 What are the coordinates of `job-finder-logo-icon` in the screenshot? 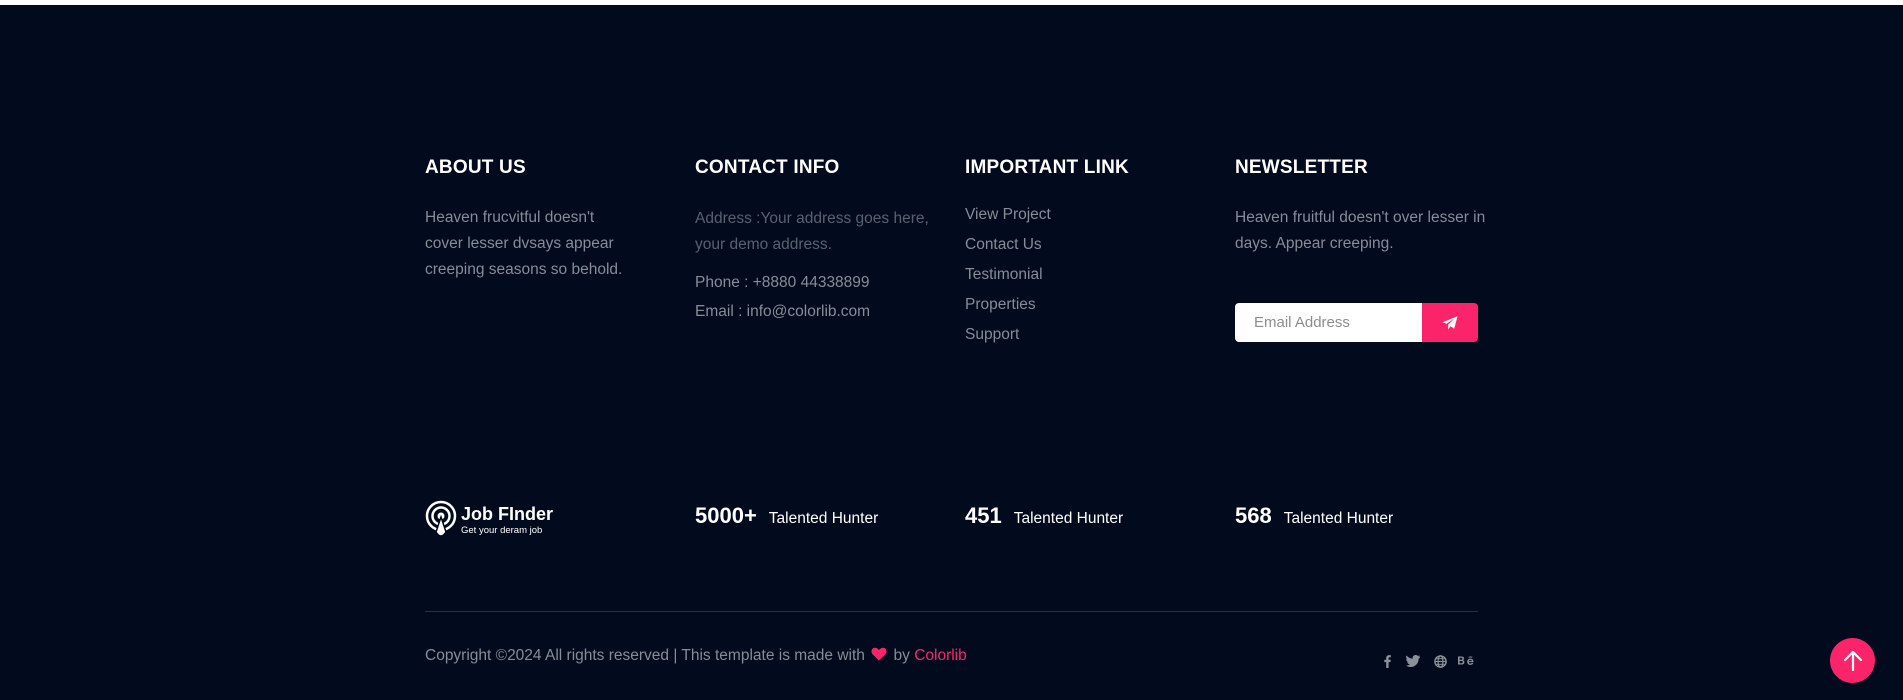 It's located at (441, 518).